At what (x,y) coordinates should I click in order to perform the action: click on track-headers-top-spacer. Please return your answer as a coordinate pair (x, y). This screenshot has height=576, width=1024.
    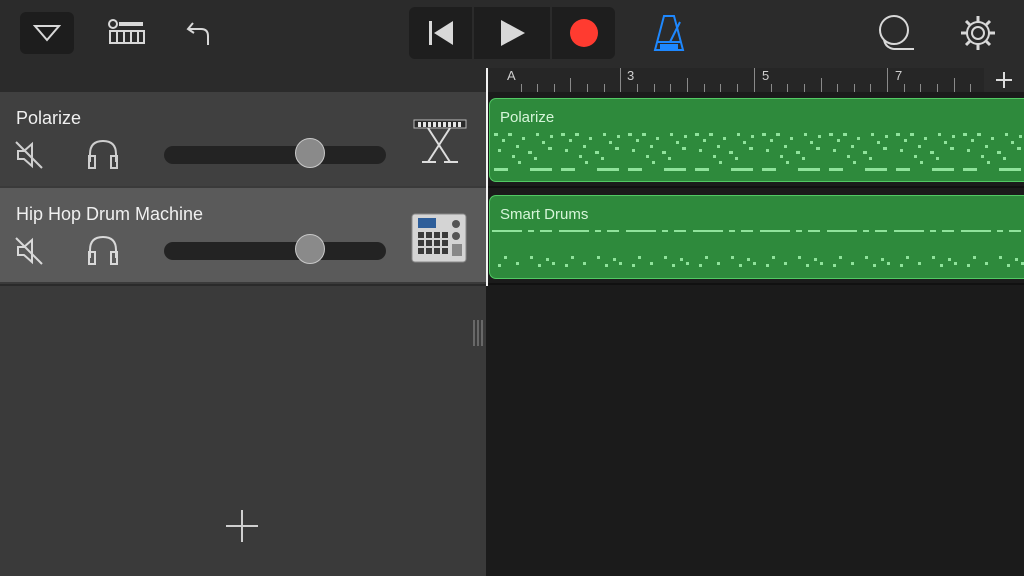
    Looking at the image, I should click on (243, 80).